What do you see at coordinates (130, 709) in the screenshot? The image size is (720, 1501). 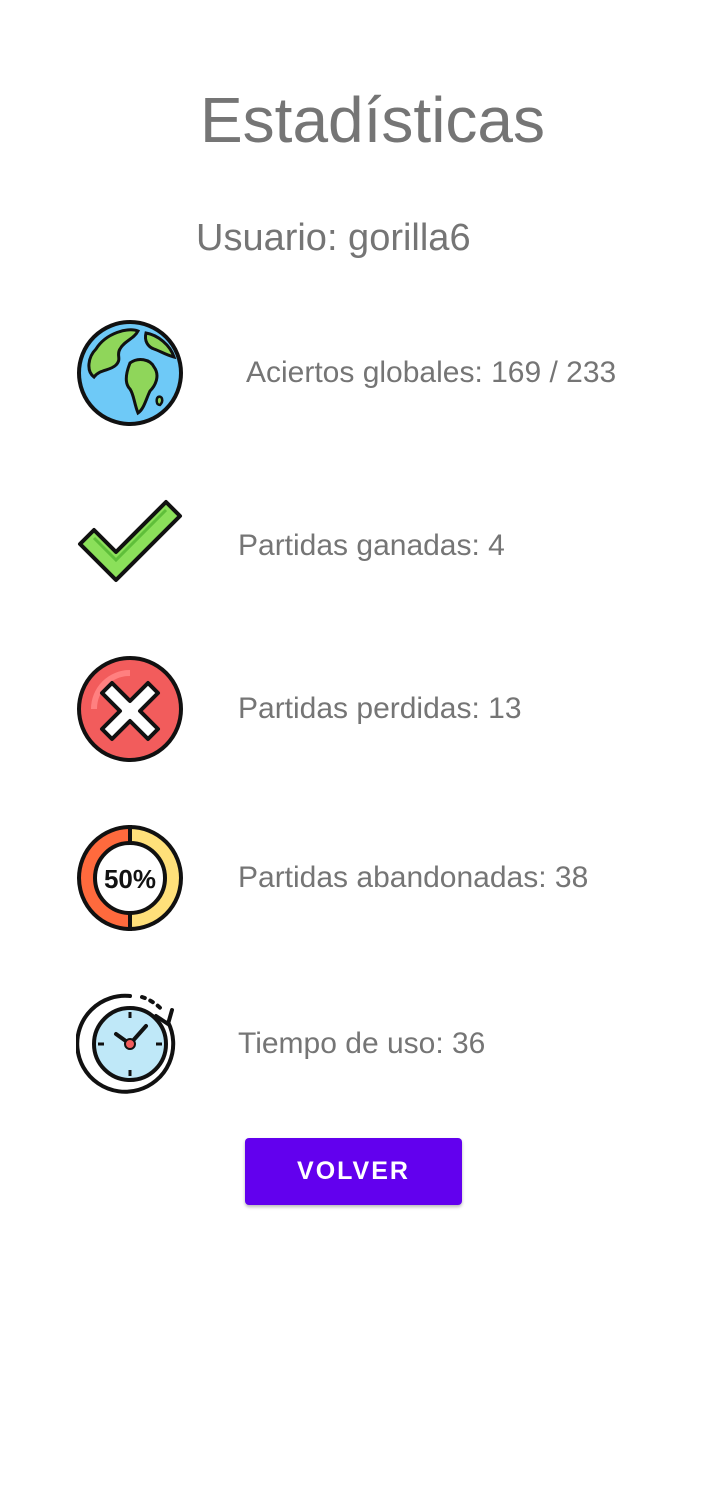 I see `cross-circle-icon` at bounding box center [130, 709].